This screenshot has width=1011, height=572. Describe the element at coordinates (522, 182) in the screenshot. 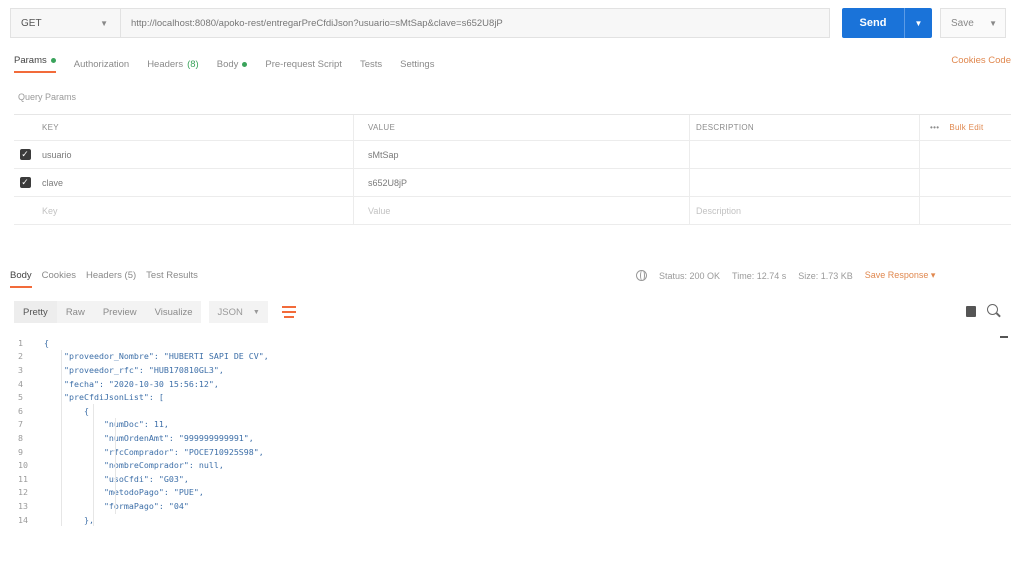

I see `param-value: s652U8jP` at that location.